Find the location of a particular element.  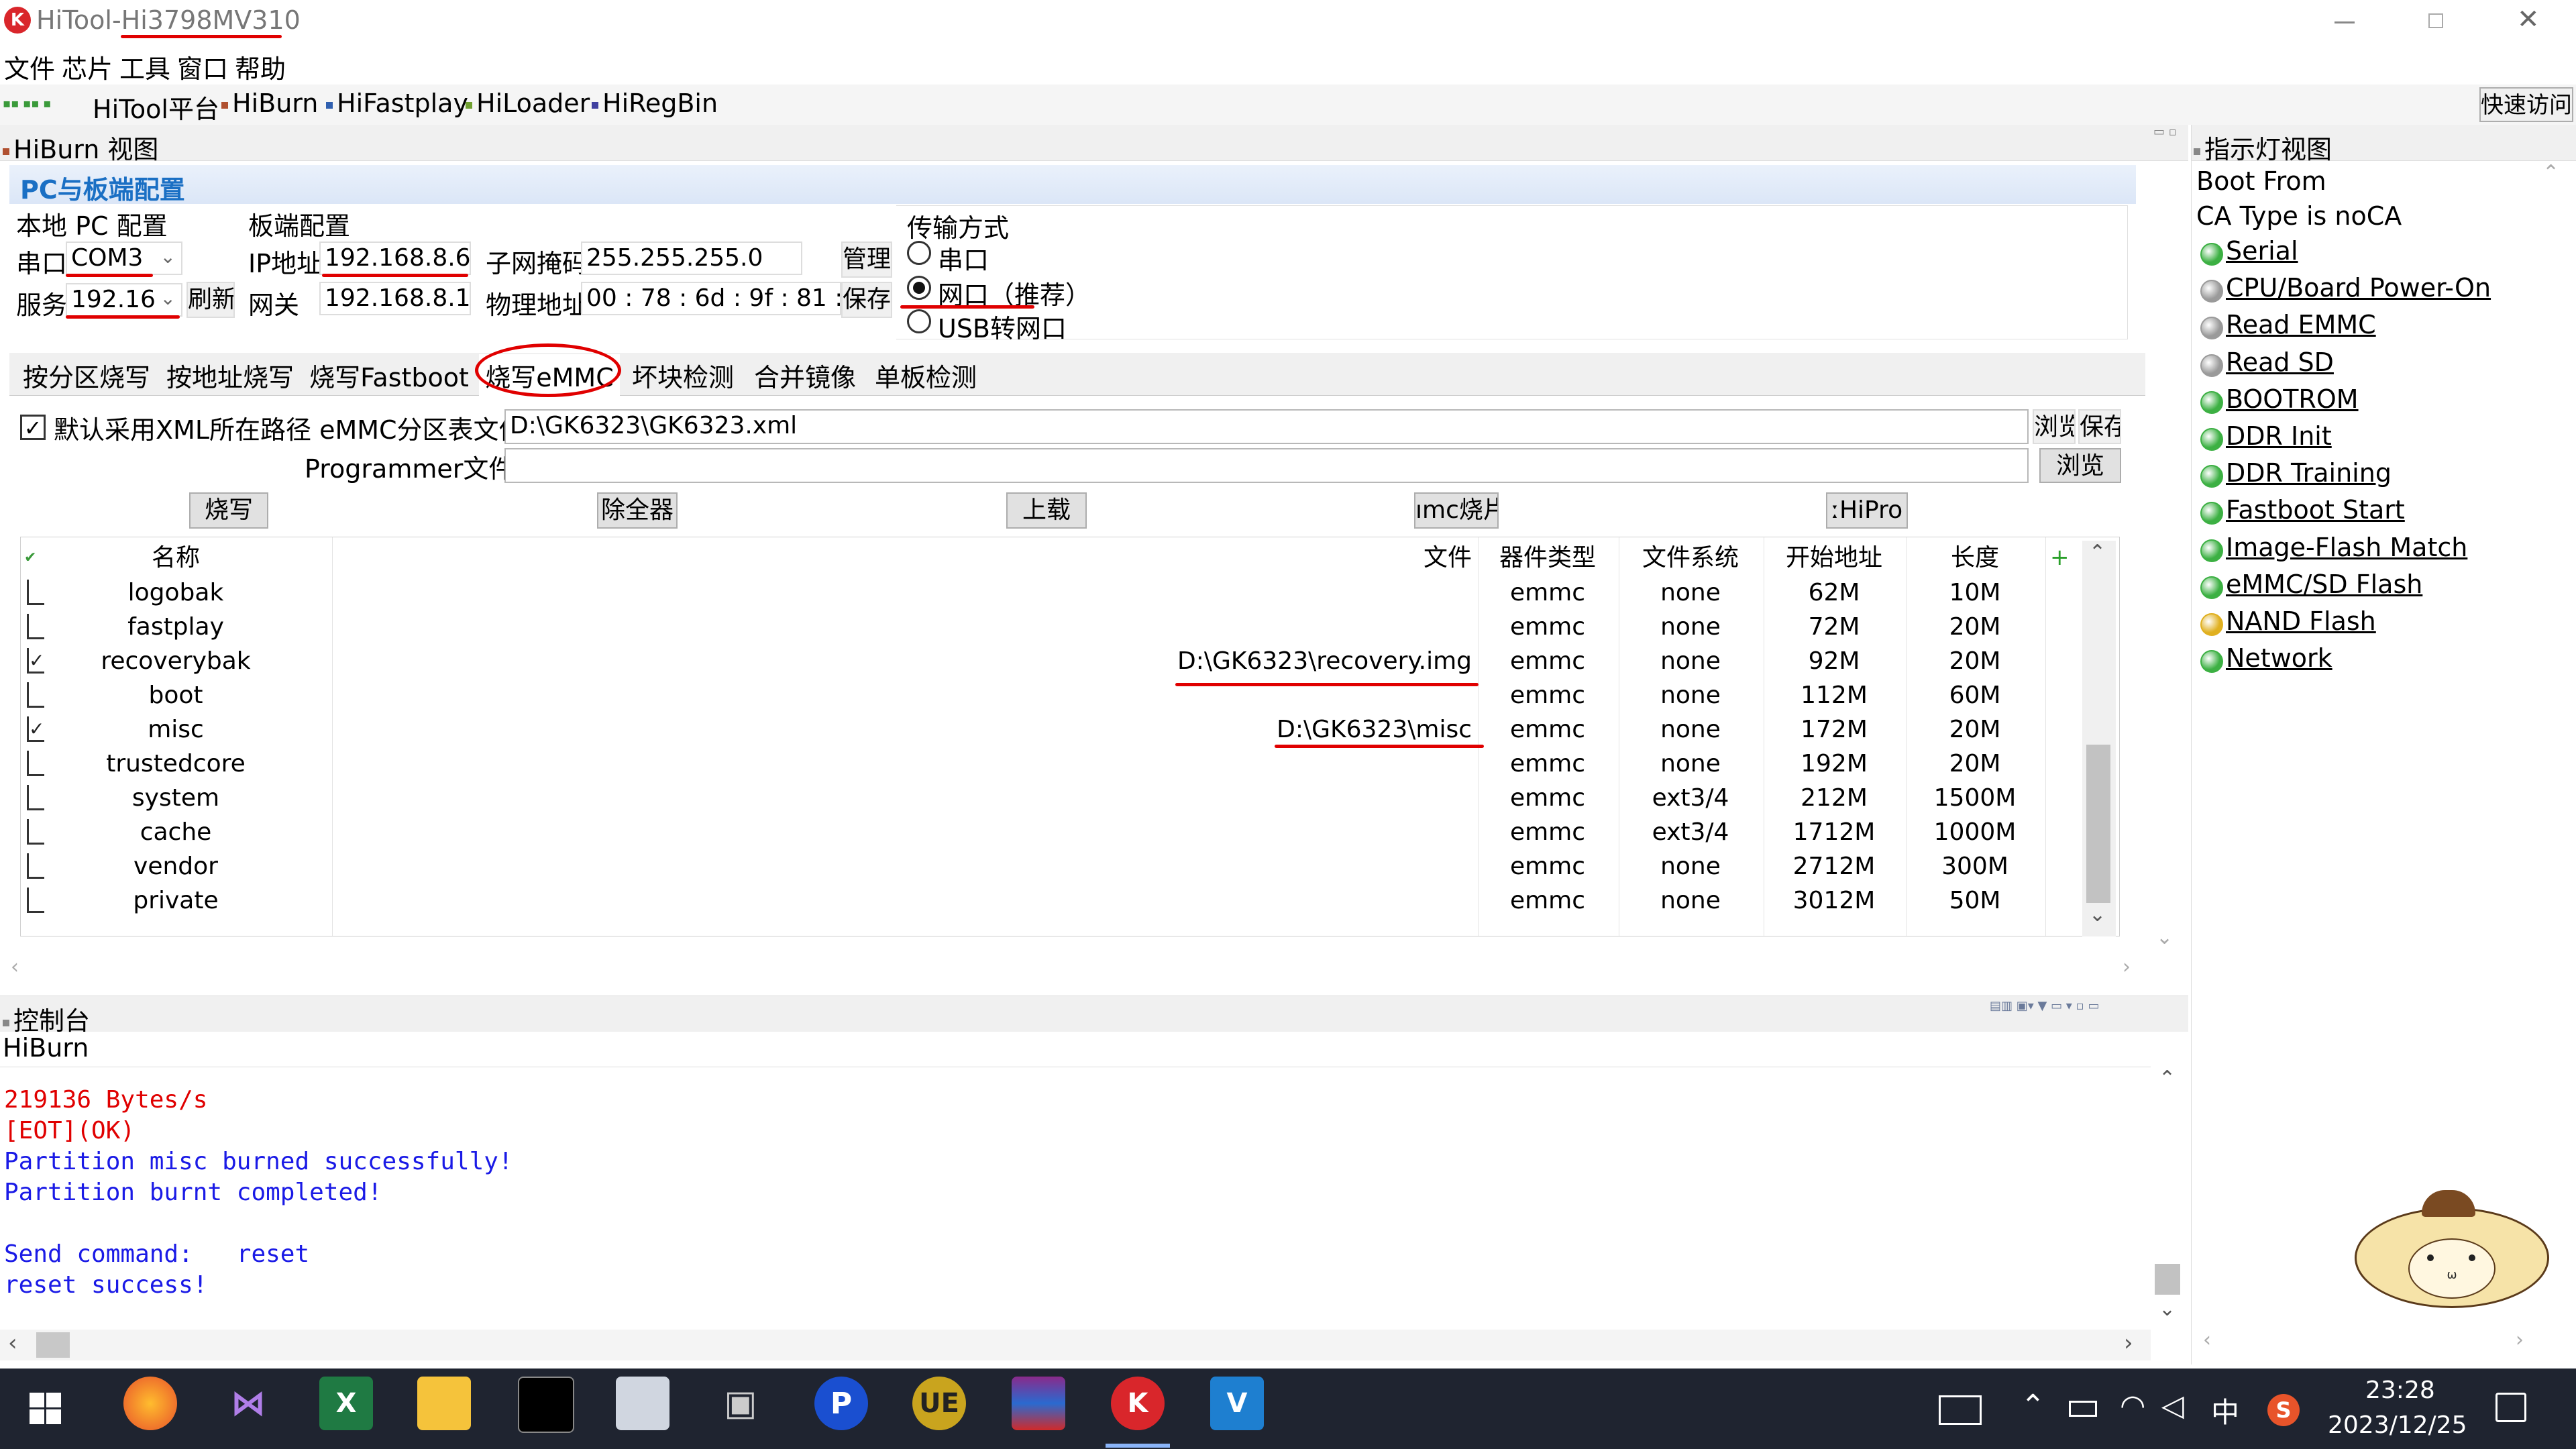

hiburn-view-tab: HiBurn 视图 is located at coordinates (80, 147).